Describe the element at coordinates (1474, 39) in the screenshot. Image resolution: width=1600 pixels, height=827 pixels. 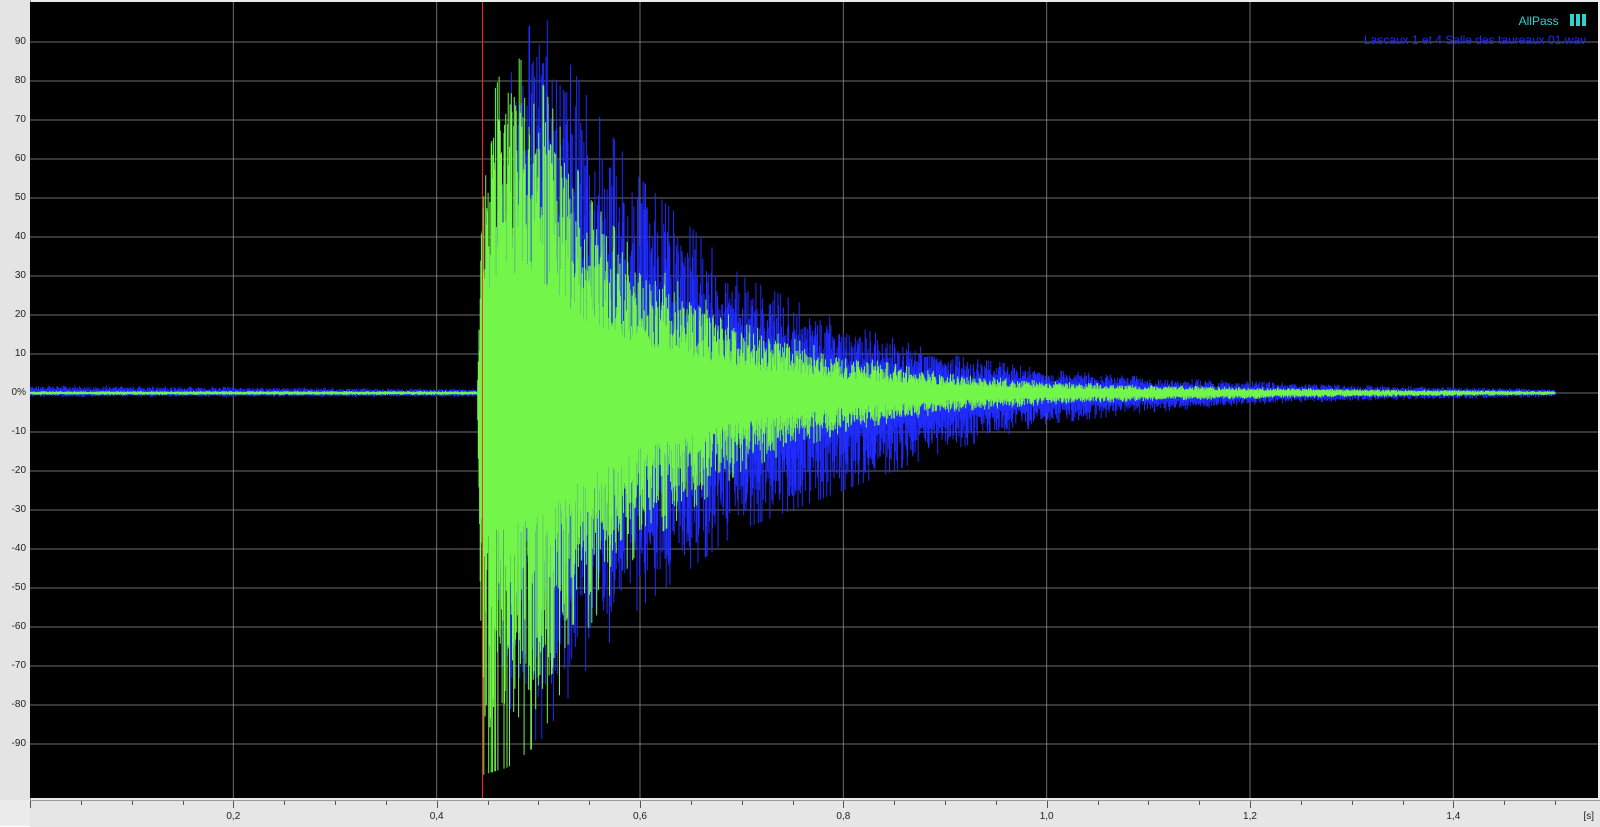
I see `legend-file-label: Lascaux 1 et 4 Salle des taureaux 01.wav` at that location.